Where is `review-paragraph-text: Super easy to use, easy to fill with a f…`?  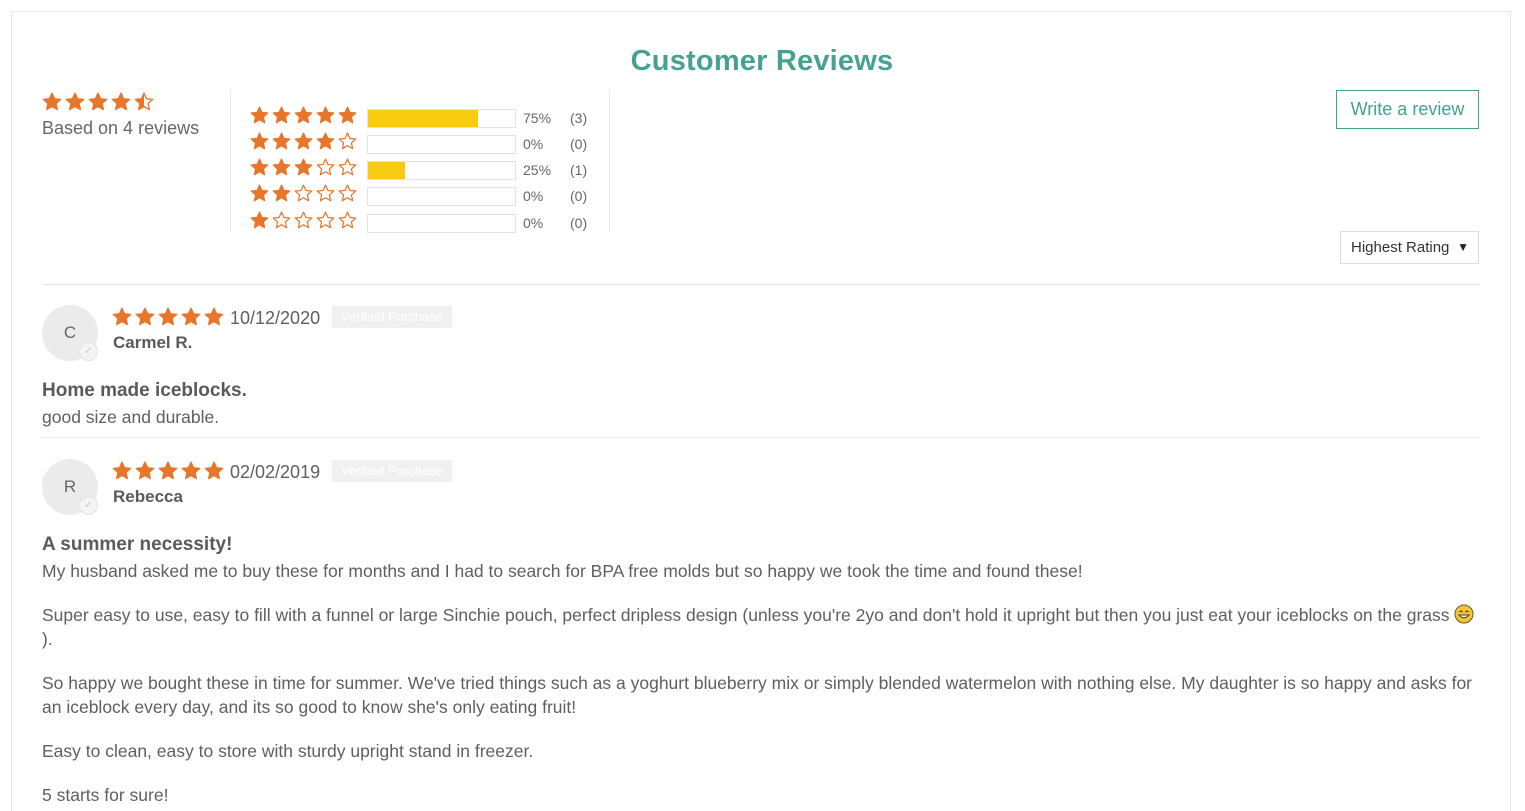 review-paragraph-text: Super easy to use, easy to fill with a f… is located at coordinates (746, 615).